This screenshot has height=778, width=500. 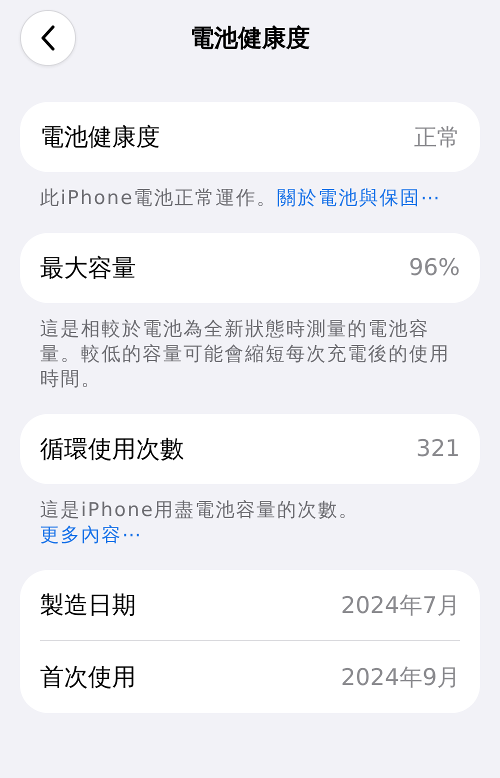 I want to click on row-value: 2024年9月, so click(x=400, y=678).